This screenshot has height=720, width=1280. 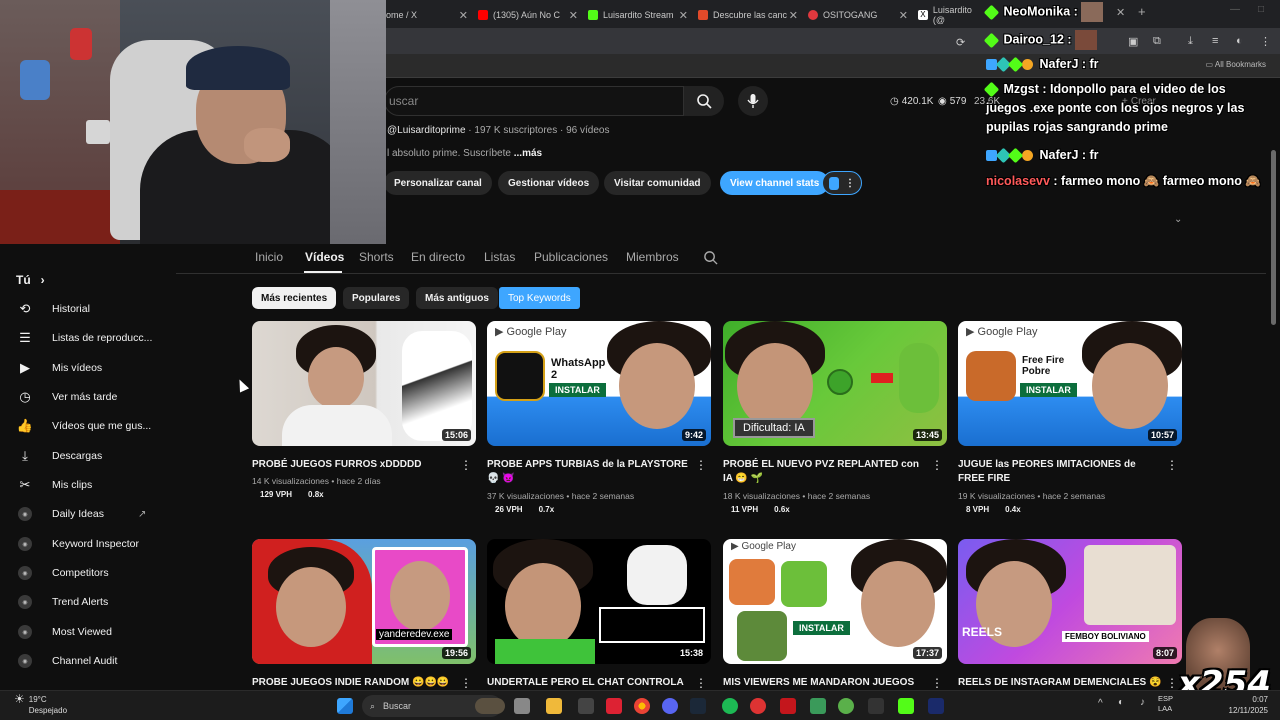 What do you see at coordinates (842, 183) in the screenshot?
I see `extension-button: ⋮` at bounding box center [842, 183].